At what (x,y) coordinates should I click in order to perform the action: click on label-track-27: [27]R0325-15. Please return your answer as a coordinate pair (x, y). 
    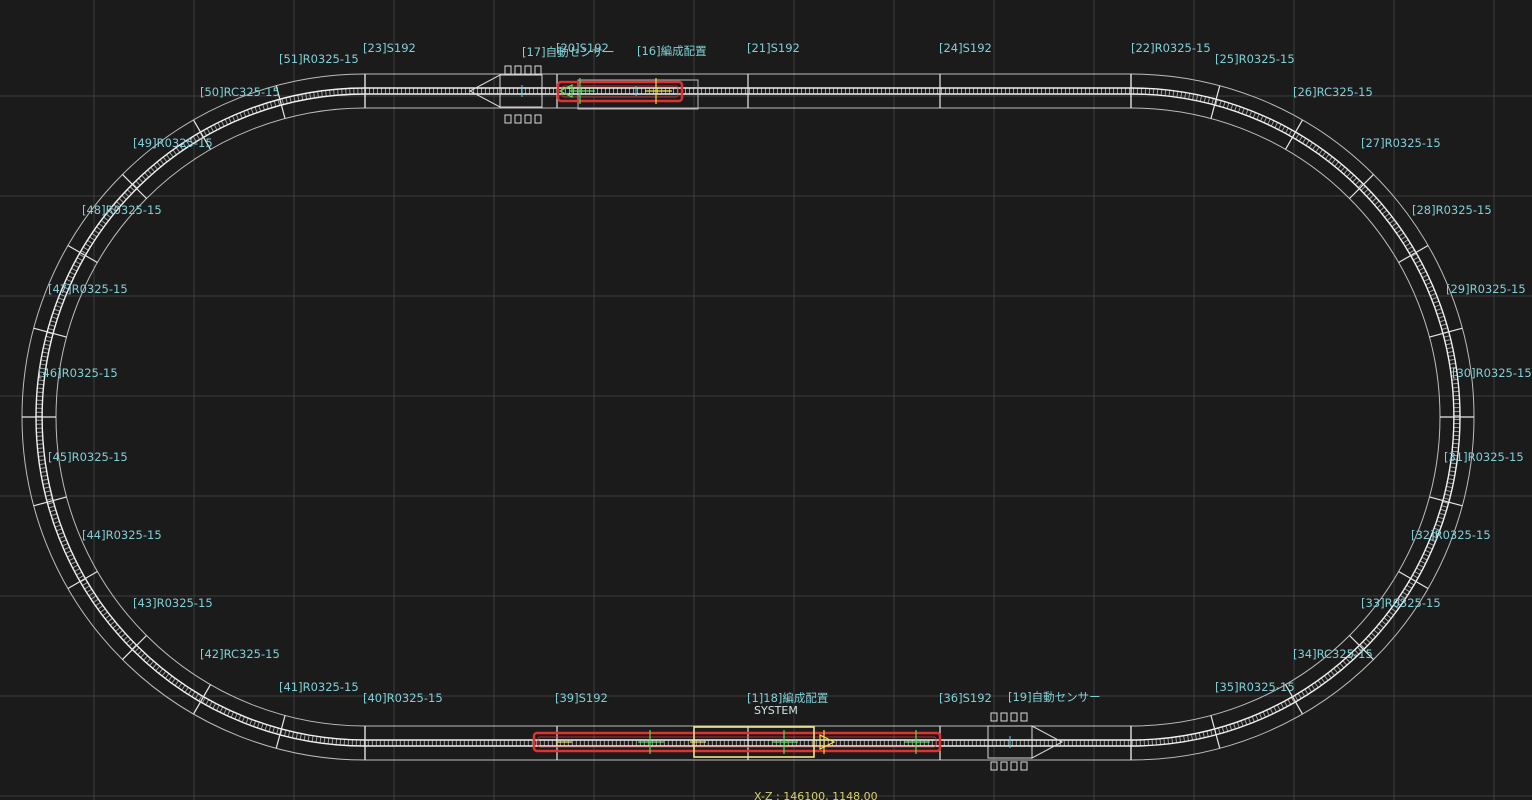
    Looking at the image, I should click on (1401, 143).